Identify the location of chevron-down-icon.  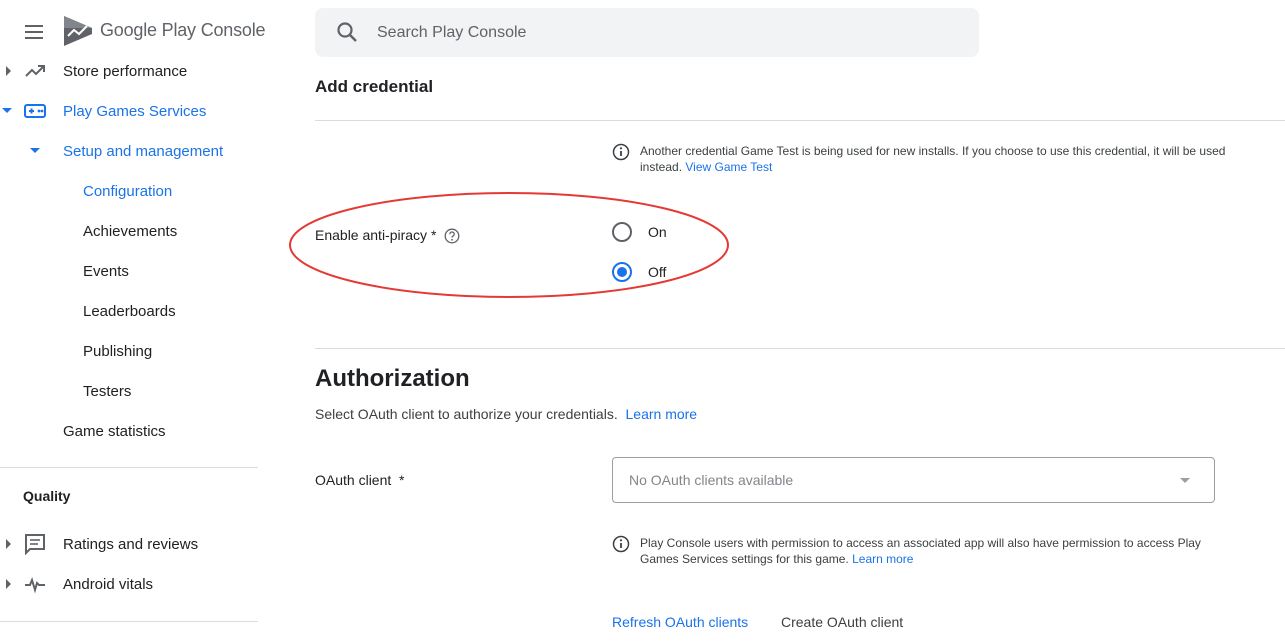
(1185, 480).